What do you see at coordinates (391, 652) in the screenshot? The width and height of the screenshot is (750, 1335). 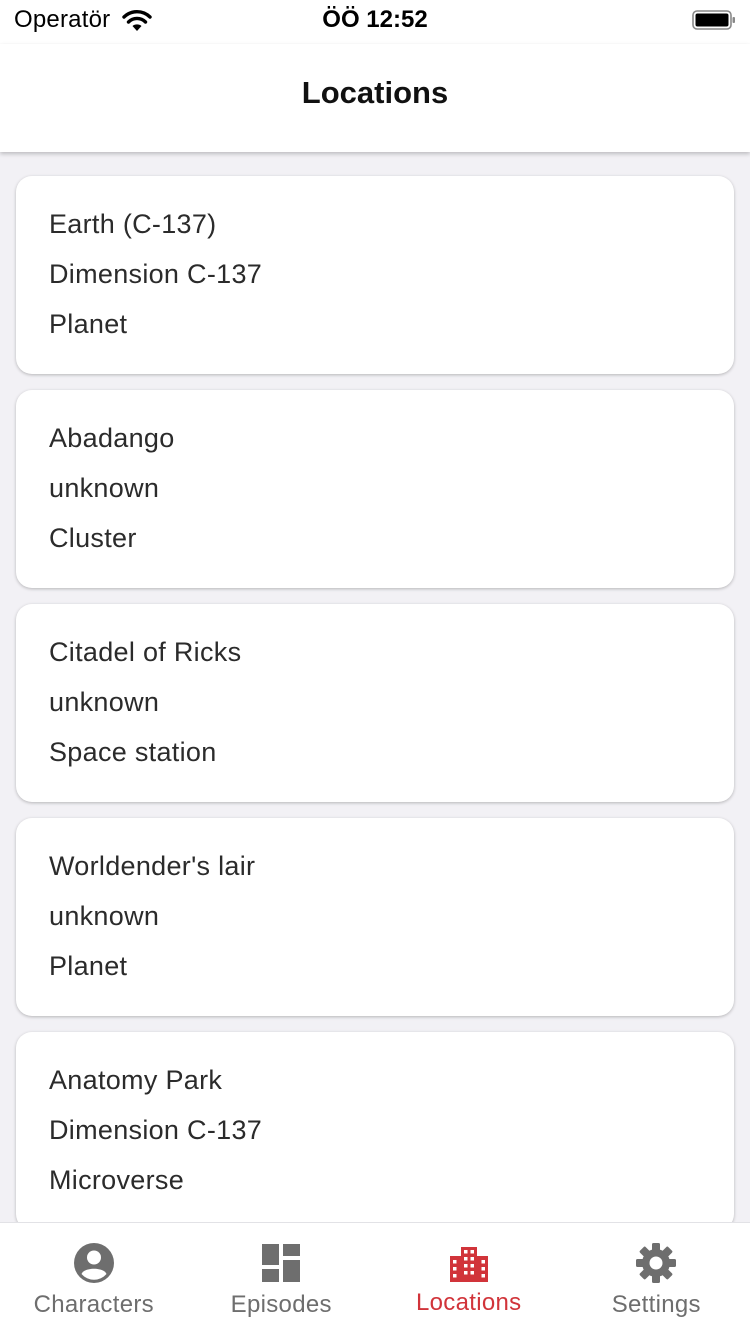 I see `location-name: Citadel of Ricks` at bounding box center [391, 652].